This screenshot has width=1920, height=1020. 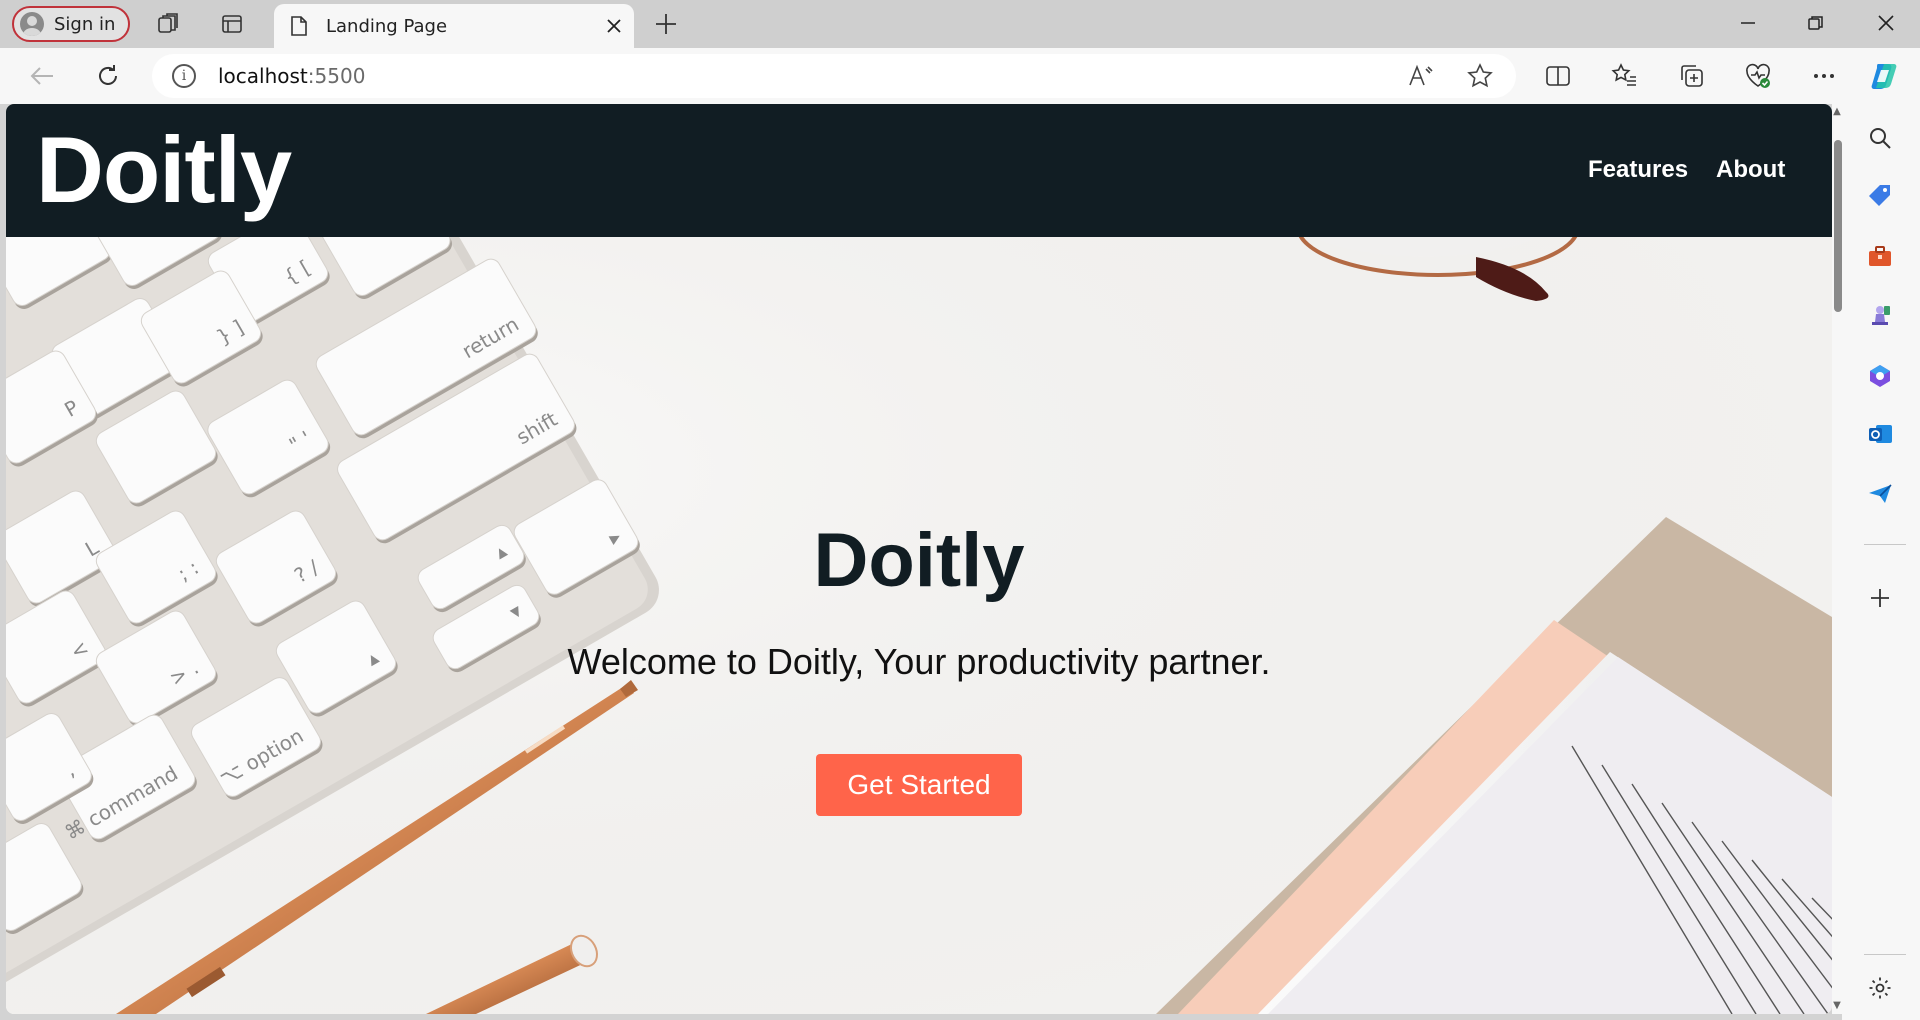 What do you see at coordinates (1880, 138) in the screenshot?
I see `search-icon` at bounding box center [1880, 138].